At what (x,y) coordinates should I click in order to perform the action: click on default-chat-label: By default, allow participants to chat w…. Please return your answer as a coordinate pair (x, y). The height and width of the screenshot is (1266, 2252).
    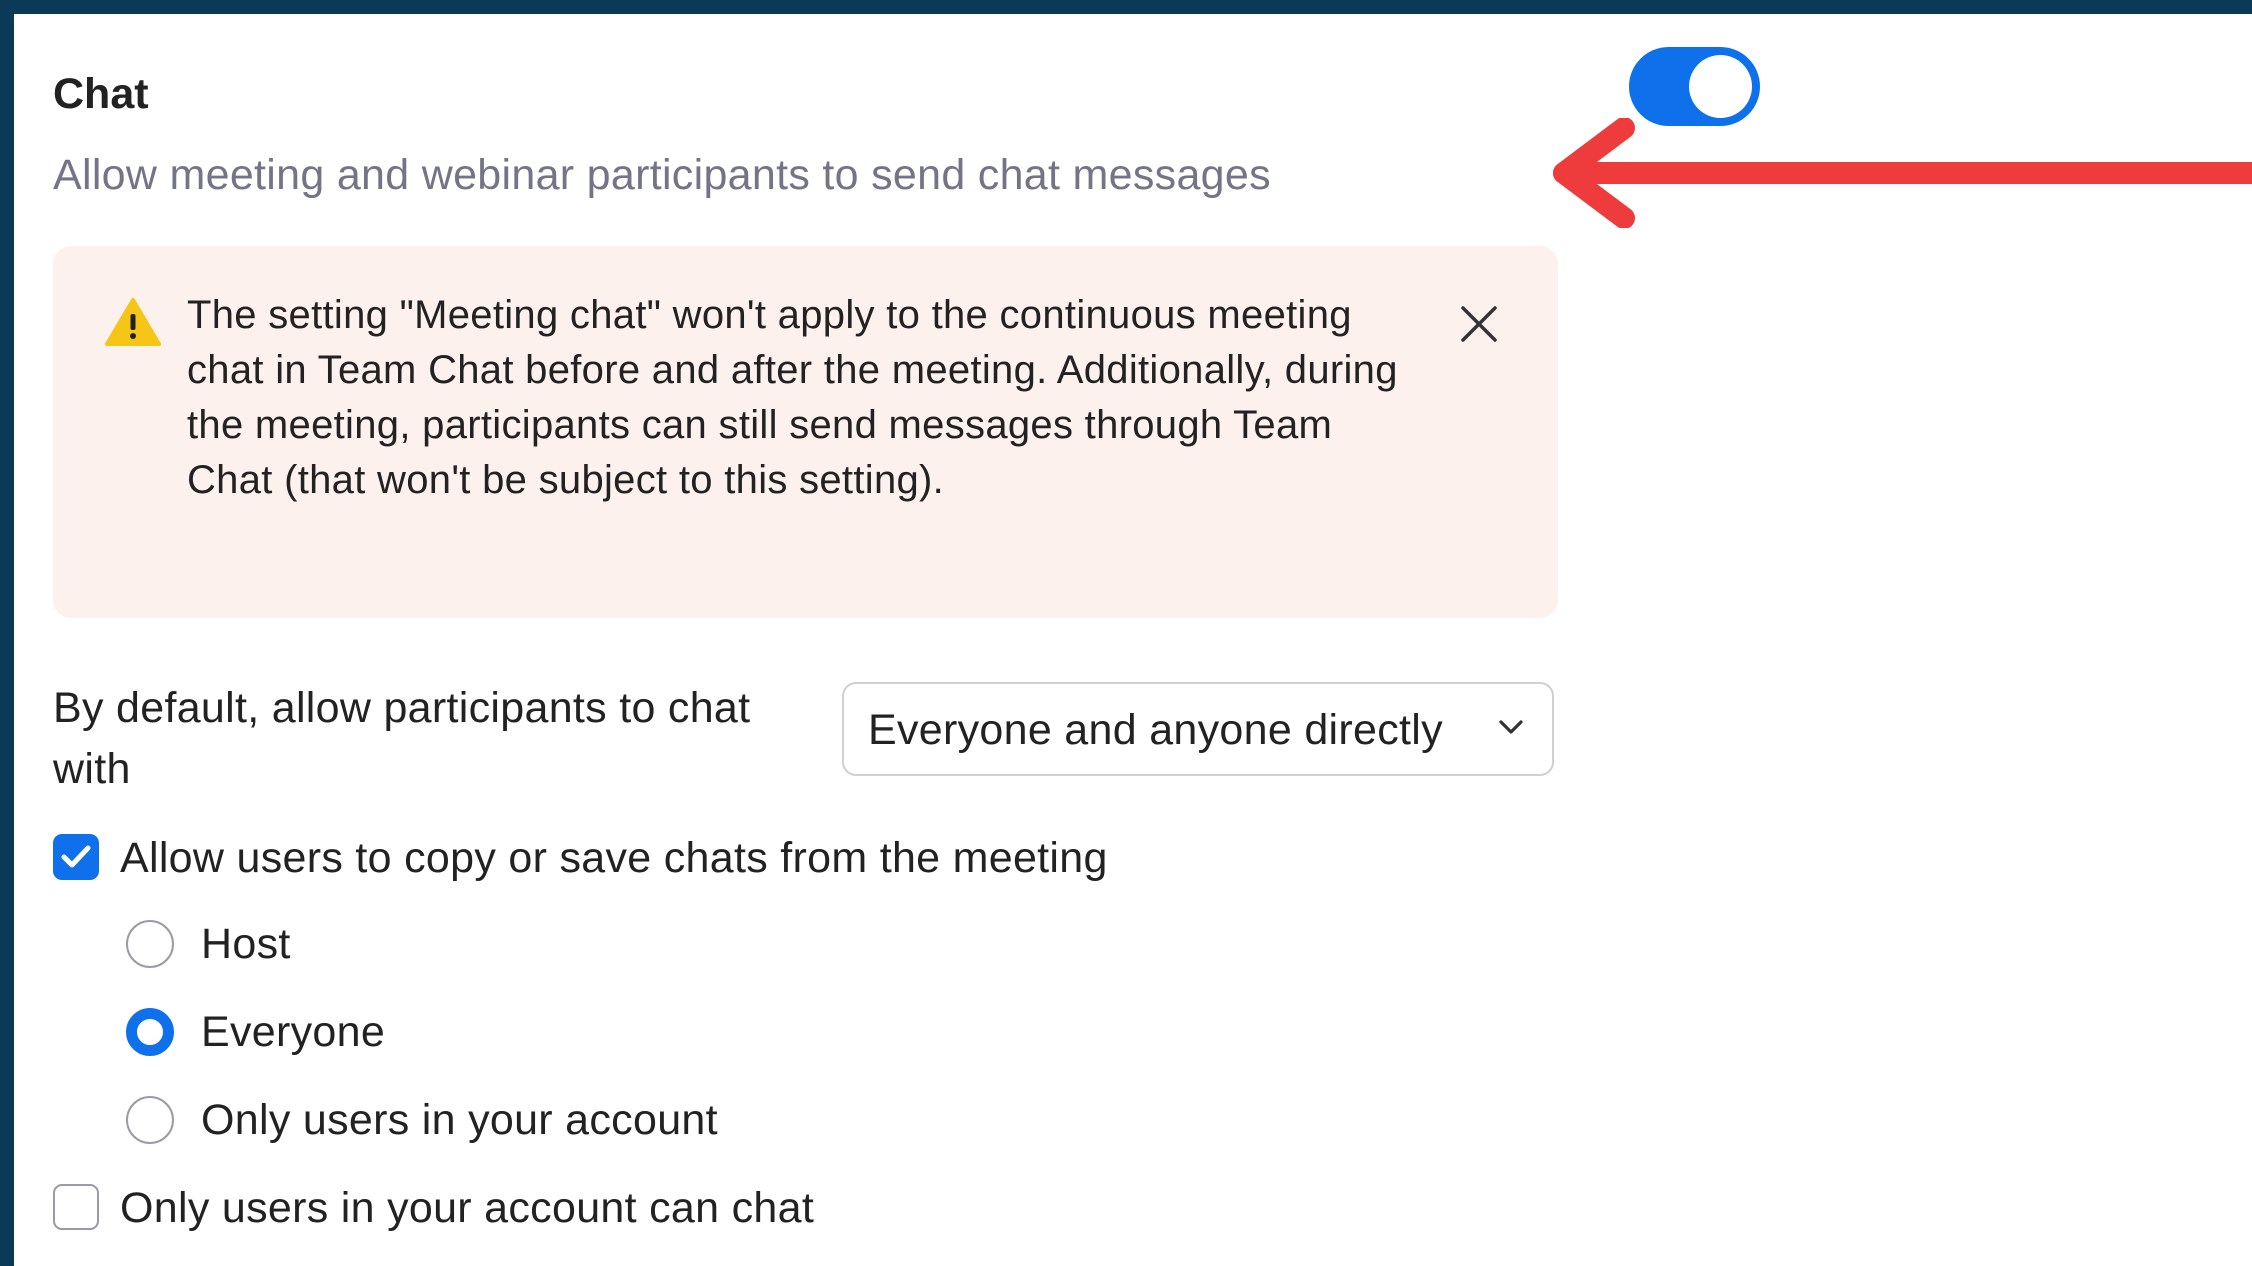
    Looking at the image, I should click on (402, 738).